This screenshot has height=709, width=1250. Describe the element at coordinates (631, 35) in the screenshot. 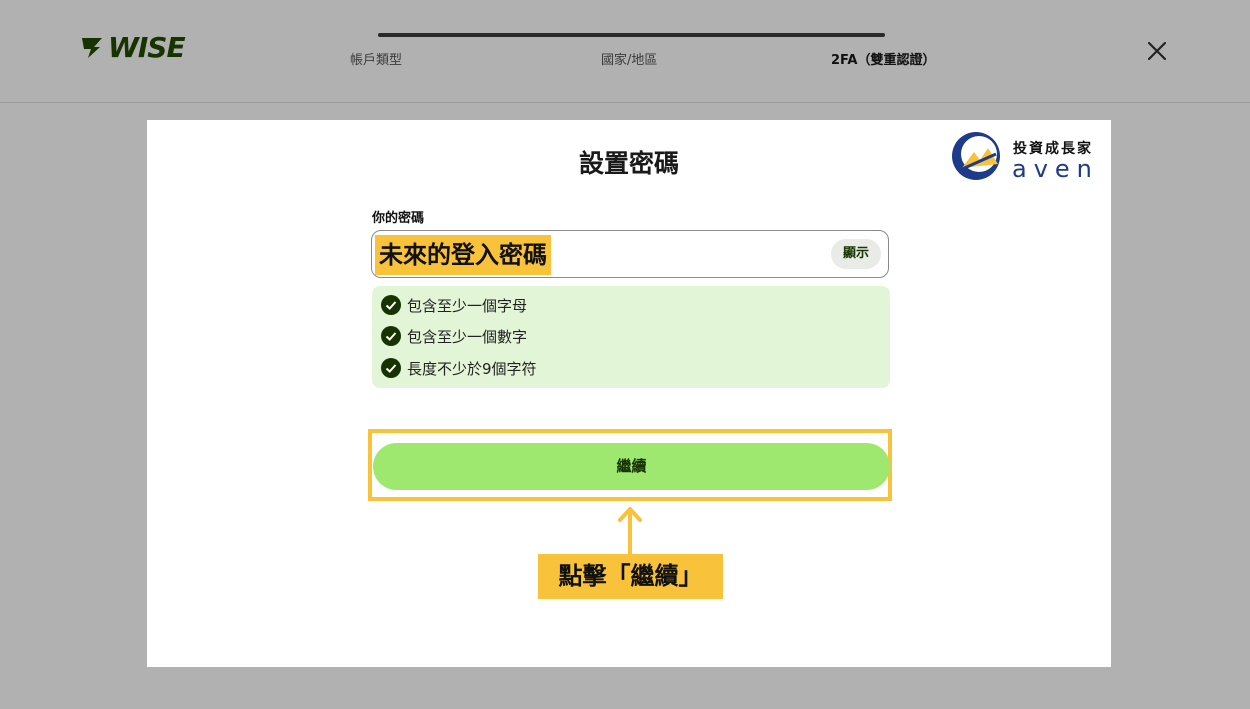

I see `progress-bar` at that location.